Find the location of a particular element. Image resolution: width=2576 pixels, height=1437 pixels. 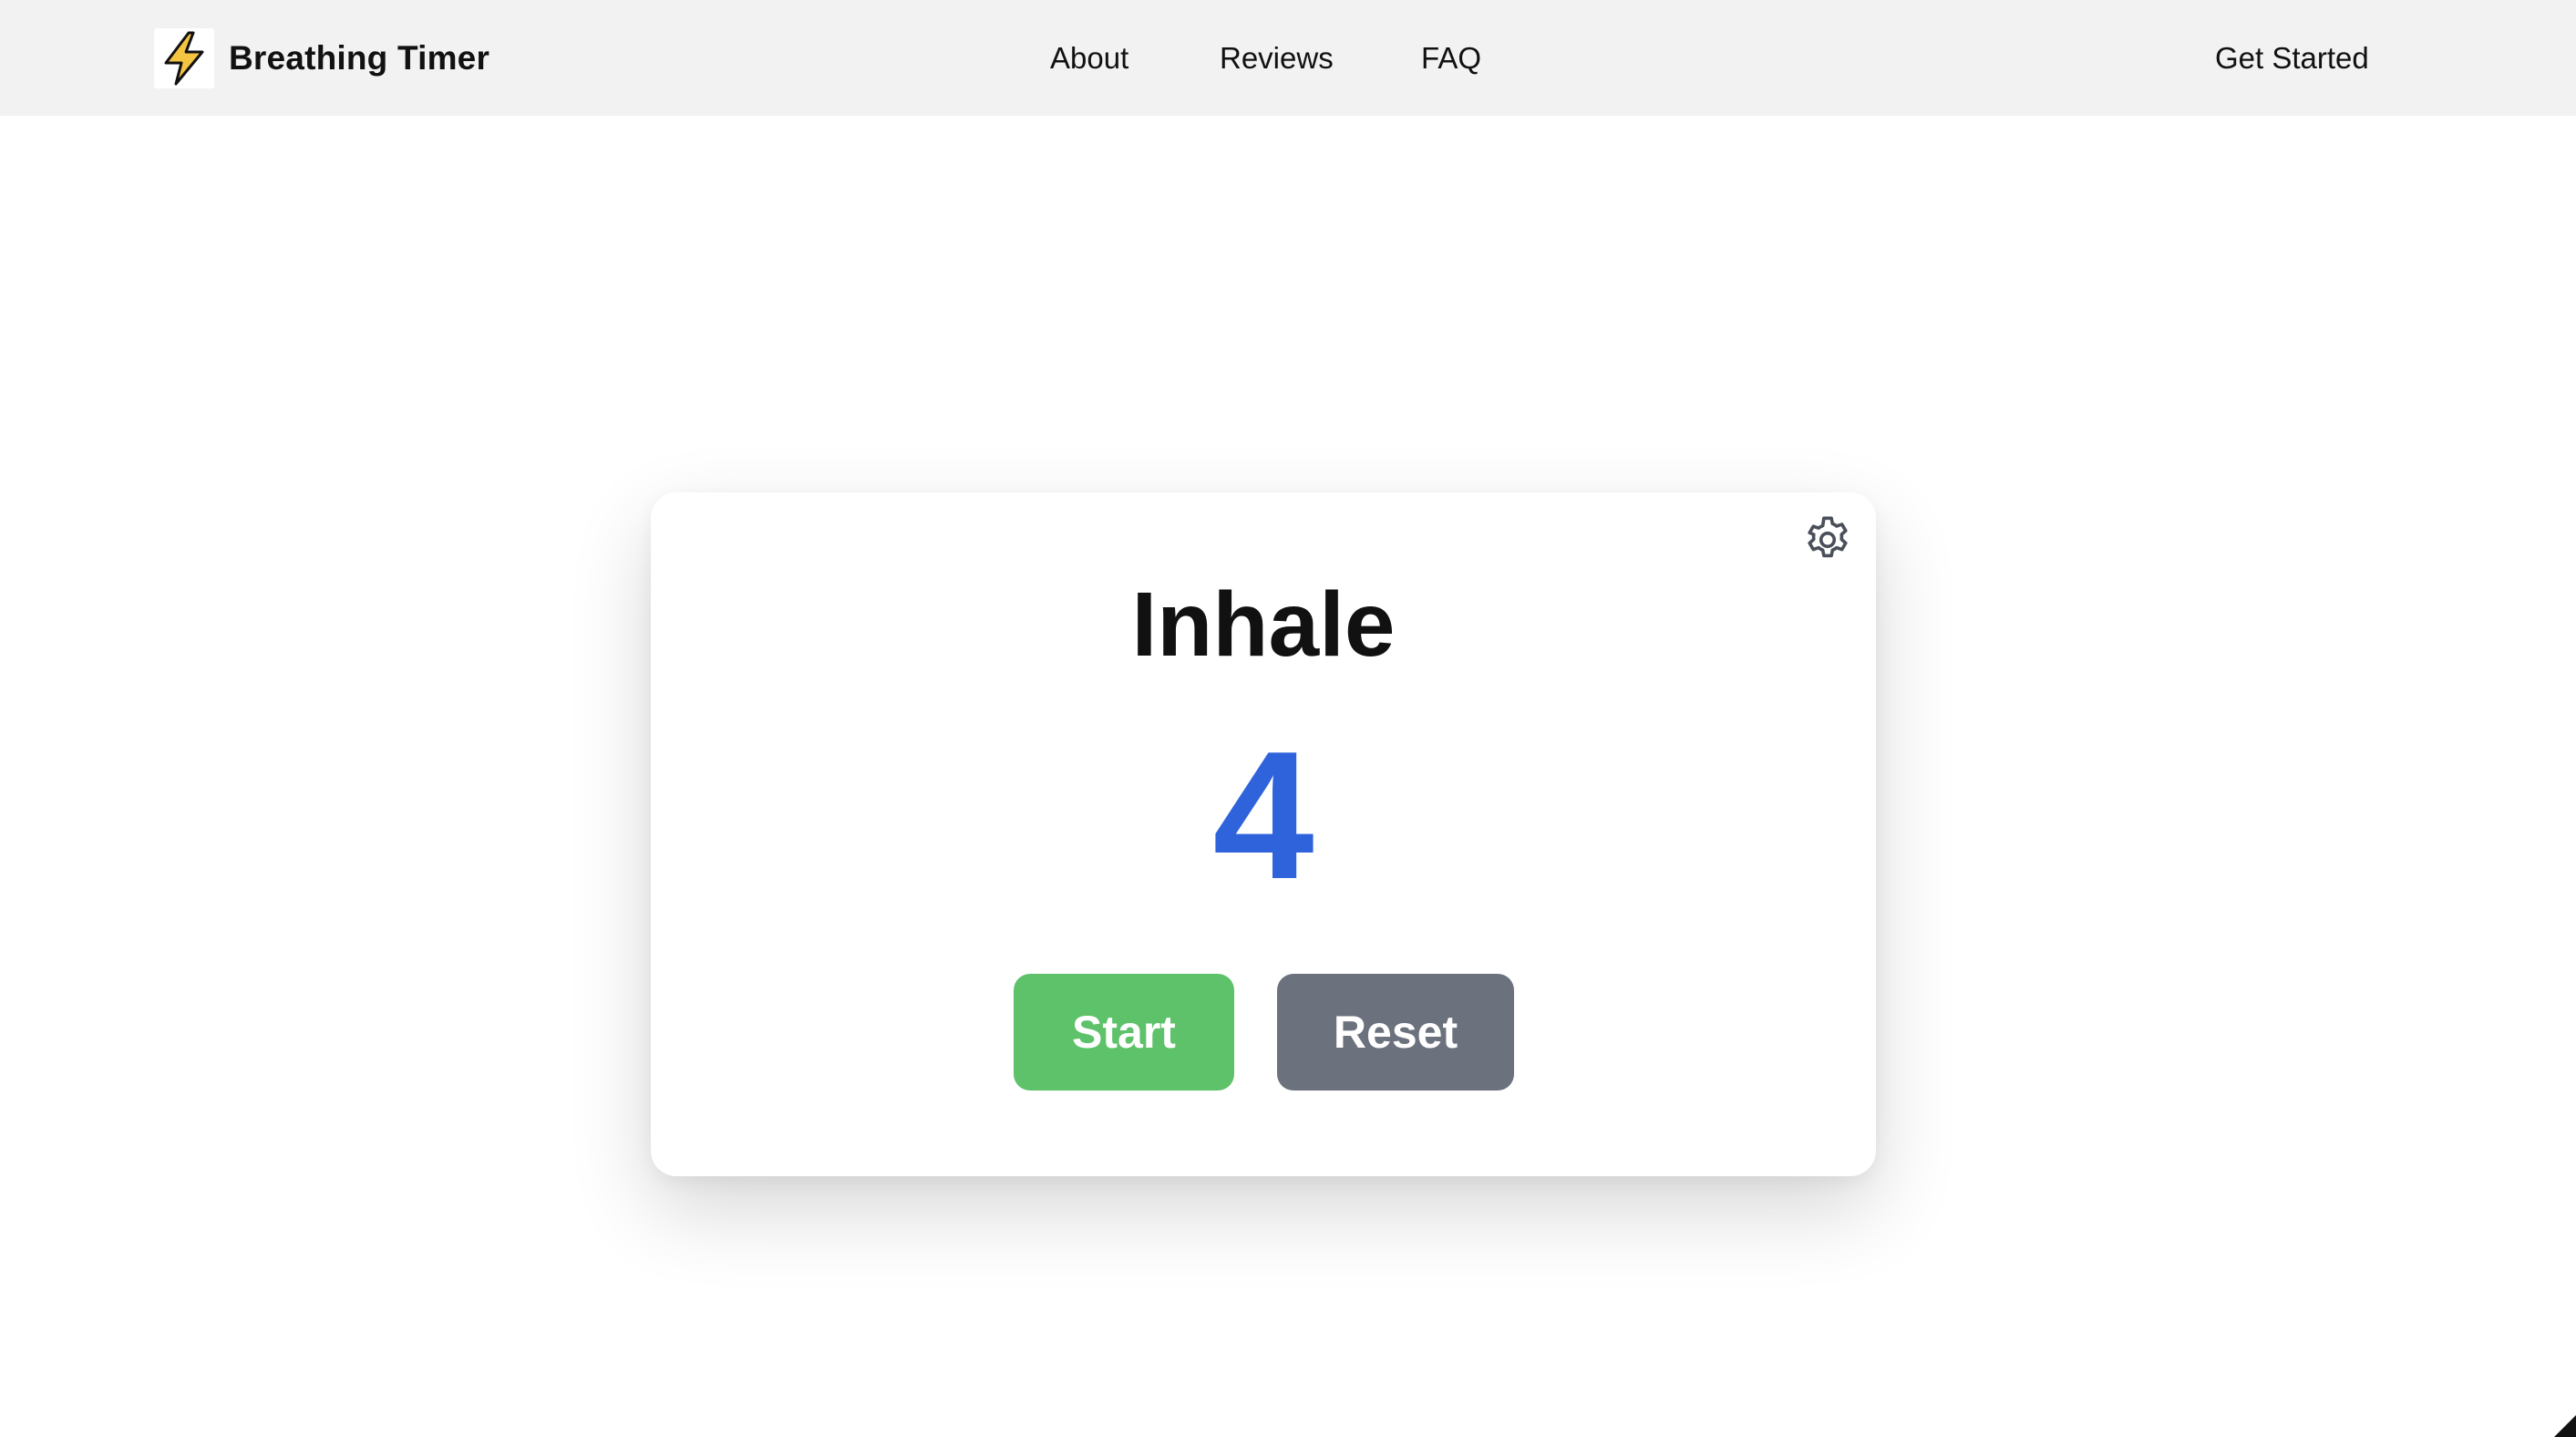

breath-phase-label: Inhale is located at coordinates (1263, 625).